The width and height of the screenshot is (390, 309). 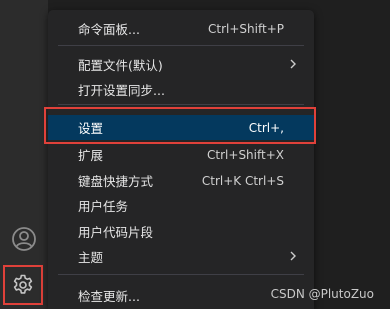 What do you see at coordinates (181, 180) in the screenshot?
I see `menu-item-keyboard-shortcuts: 键盘快捷方式 Ctrl+K Ctrl+S` at bounding box center [181, 180].